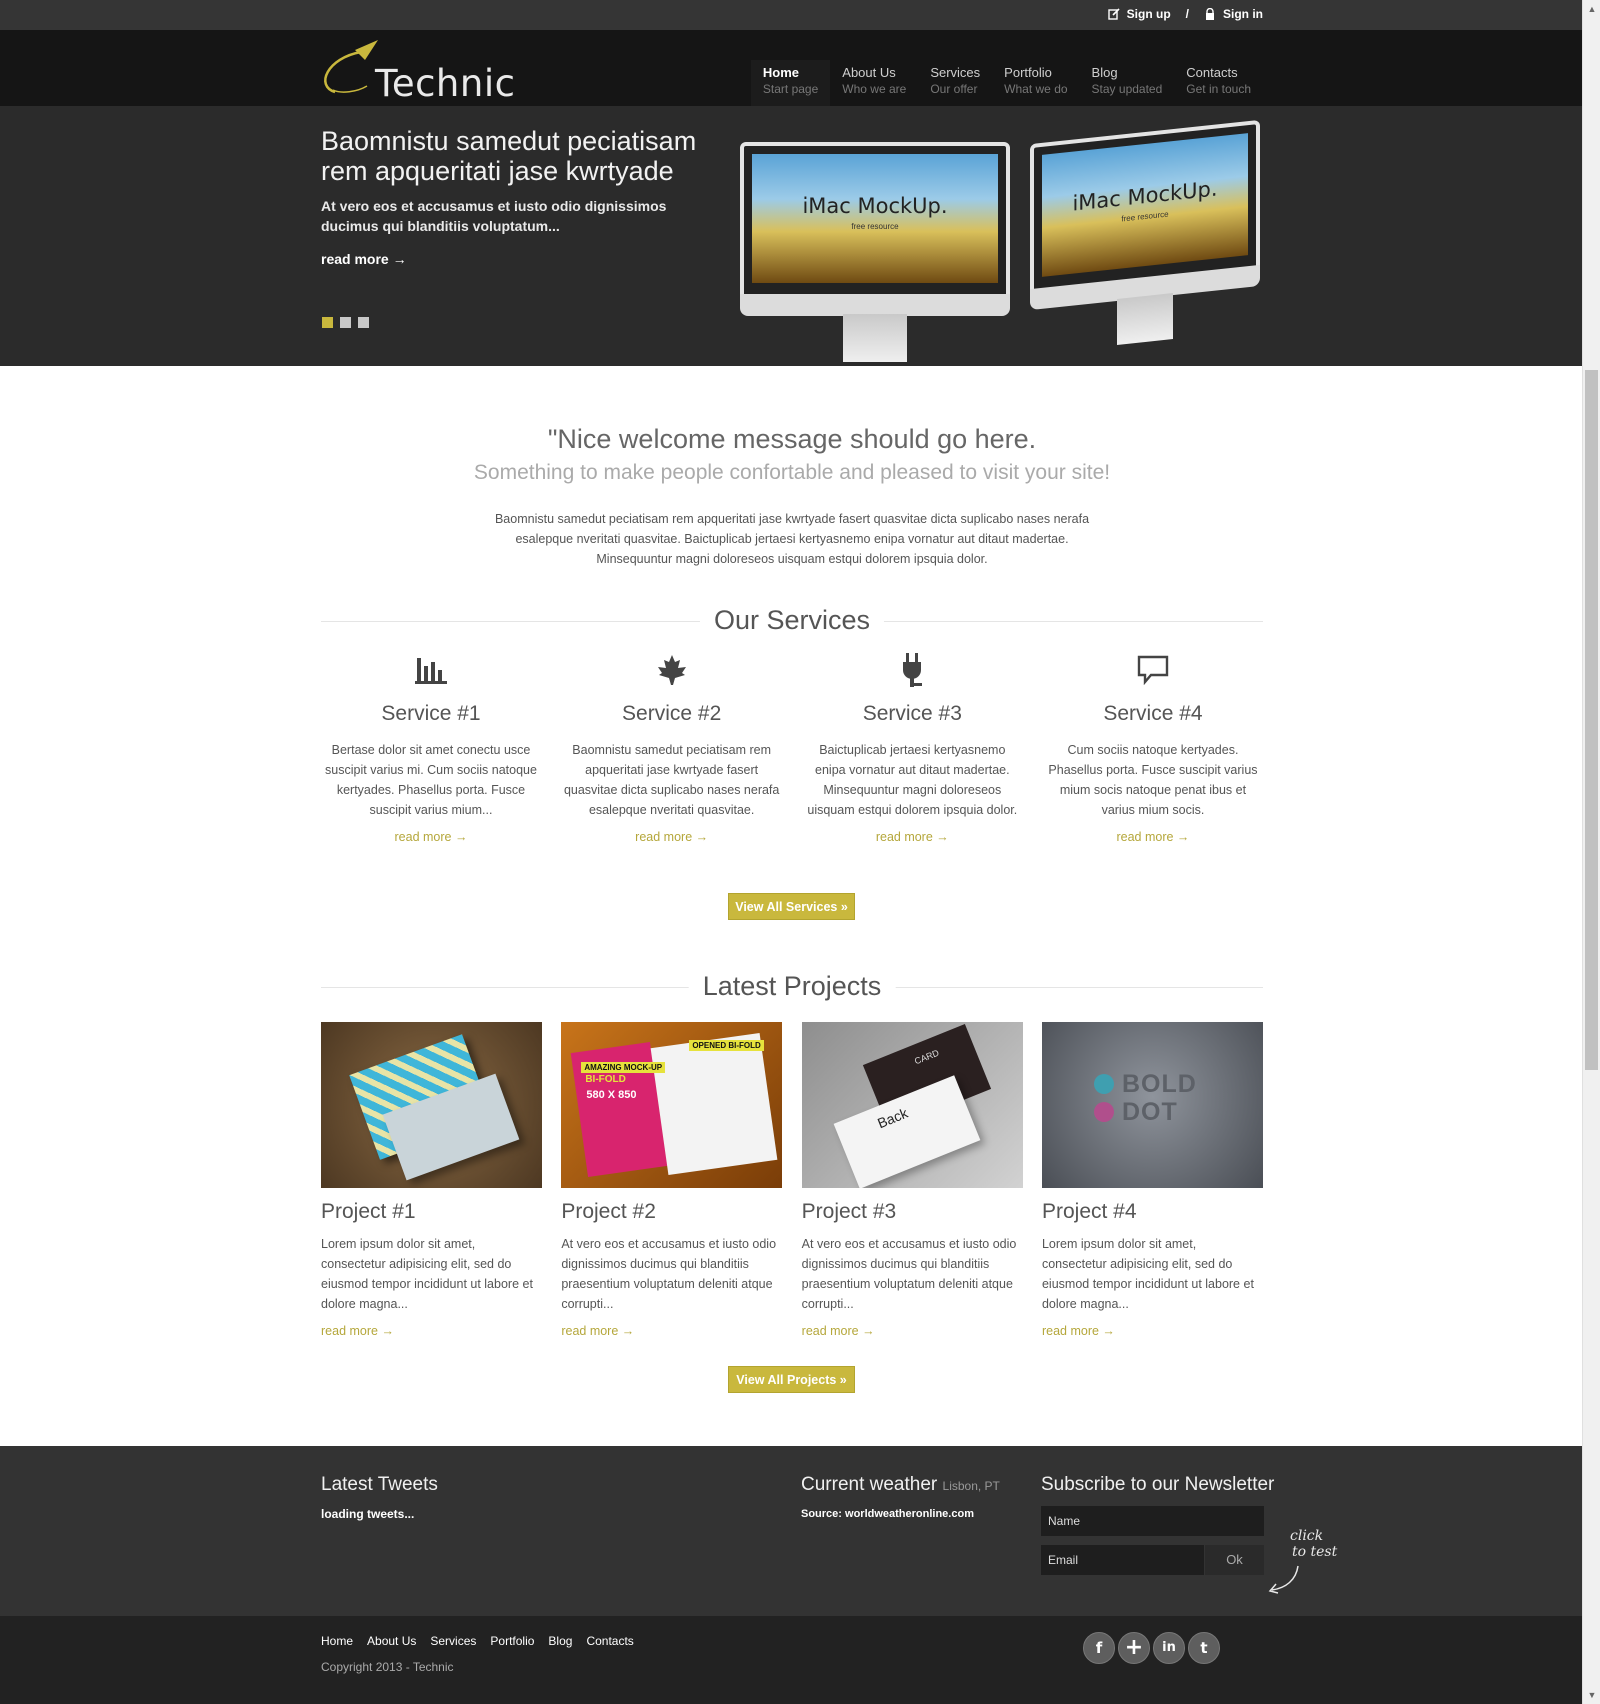 The width and height of the screenshot is (1600, 1704). I want to click on speech-bubble-icon, so click(1153, 670).